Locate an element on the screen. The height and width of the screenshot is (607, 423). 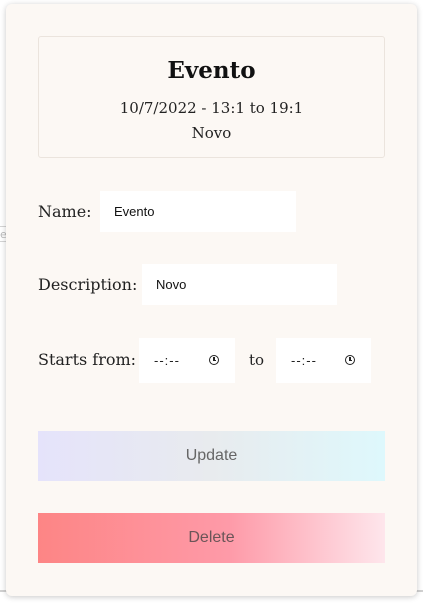
end-time-placeholder: --:-- is located at coordinates (304, 360).